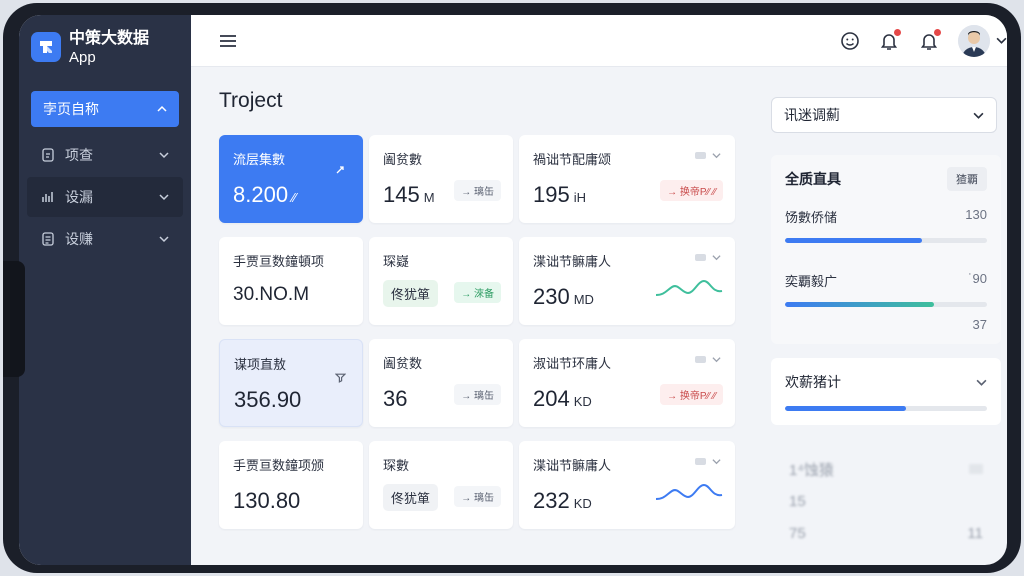 Image resolution: width=1024 pixels, height=576 pixels. I want to click on metric-value: 8.200, so click(261, 194).